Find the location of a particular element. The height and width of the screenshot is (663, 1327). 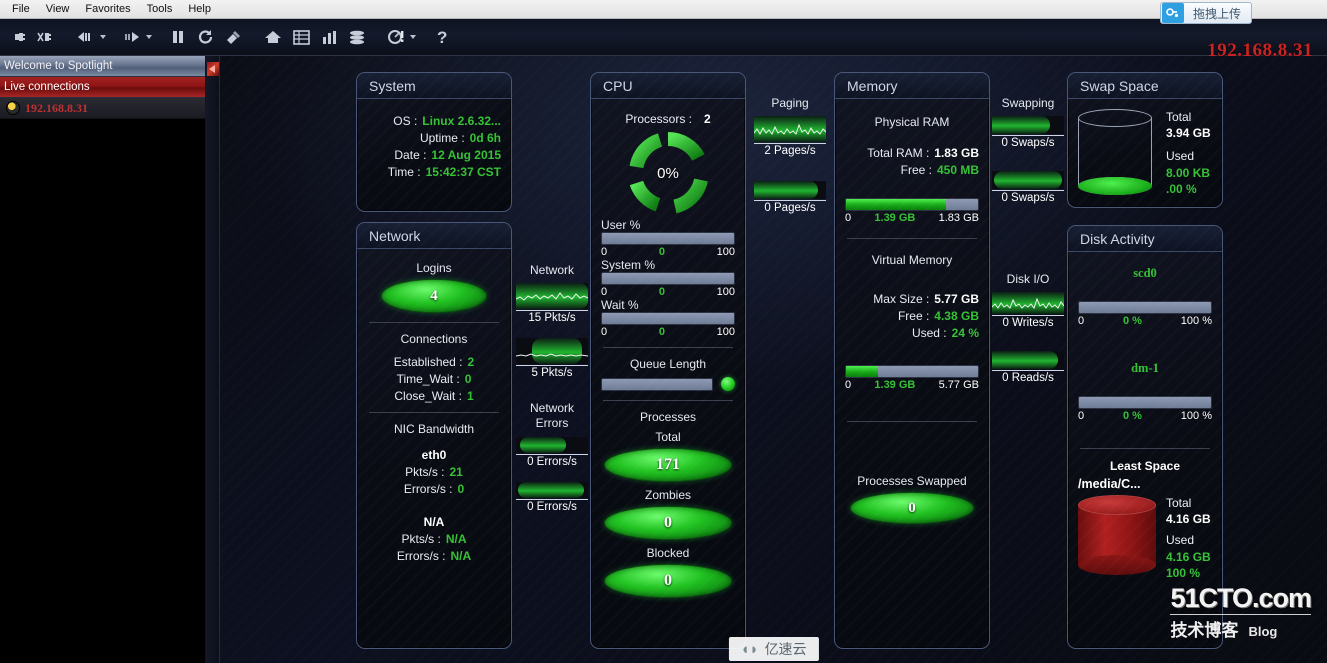

virtual-used-value: 24 % is located at coordinates (965, 333).